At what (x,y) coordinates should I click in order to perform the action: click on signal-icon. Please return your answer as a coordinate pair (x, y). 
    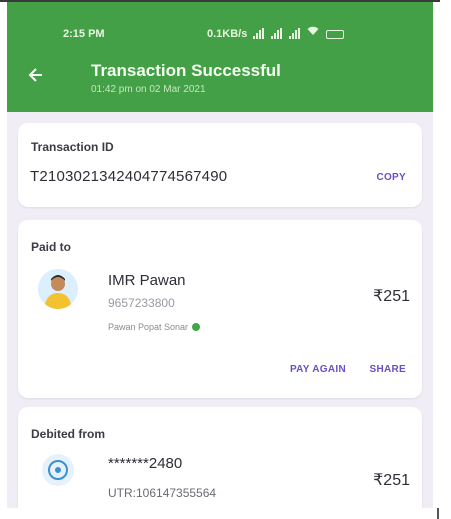
    Looking at the image, I should click on (258, 33).